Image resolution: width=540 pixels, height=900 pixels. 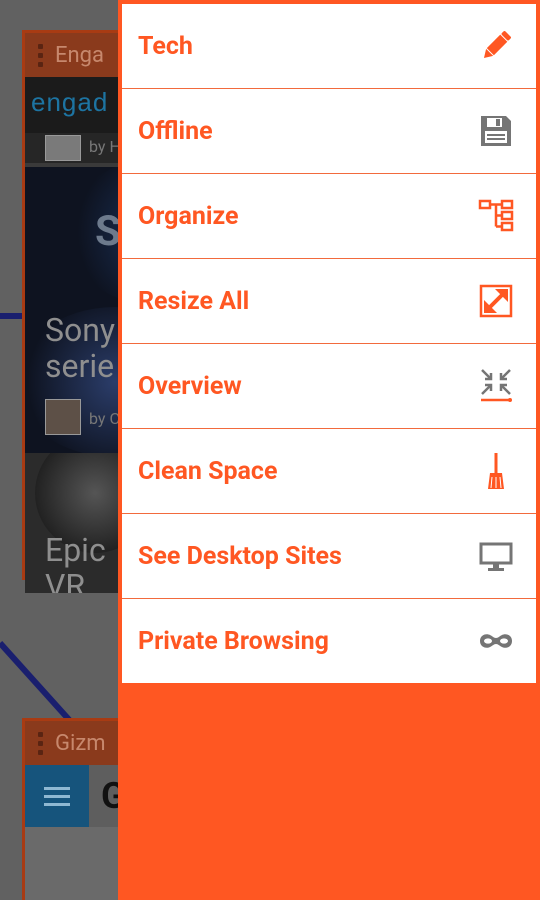 What do you see at coordinates (38, 683) in the screenshot?
I see `connector-line` at bounding box center [38, 683].